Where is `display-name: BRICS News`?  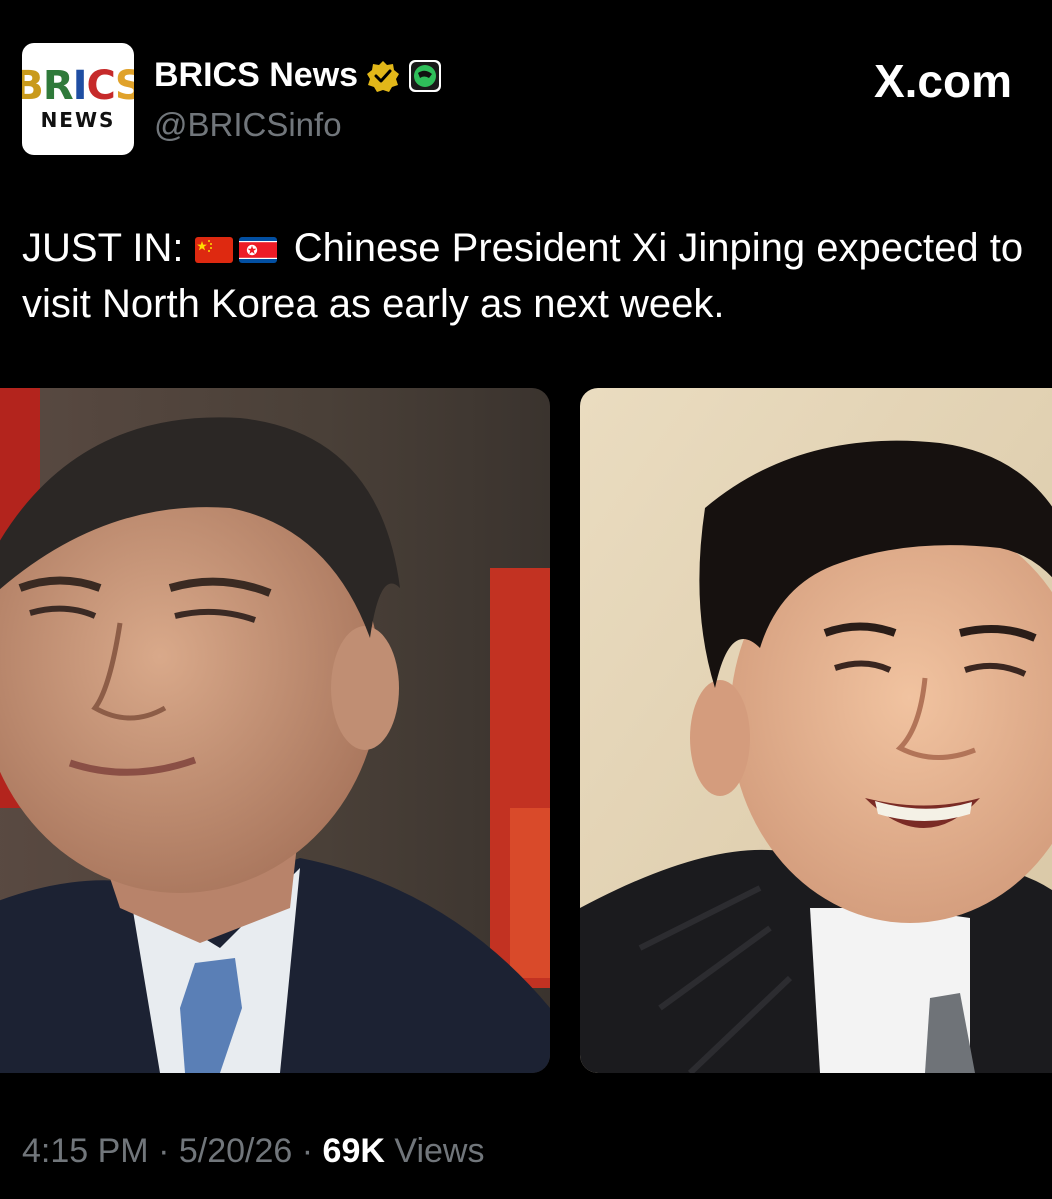 display-name: BRICS News is located at coordinates (256, 75).